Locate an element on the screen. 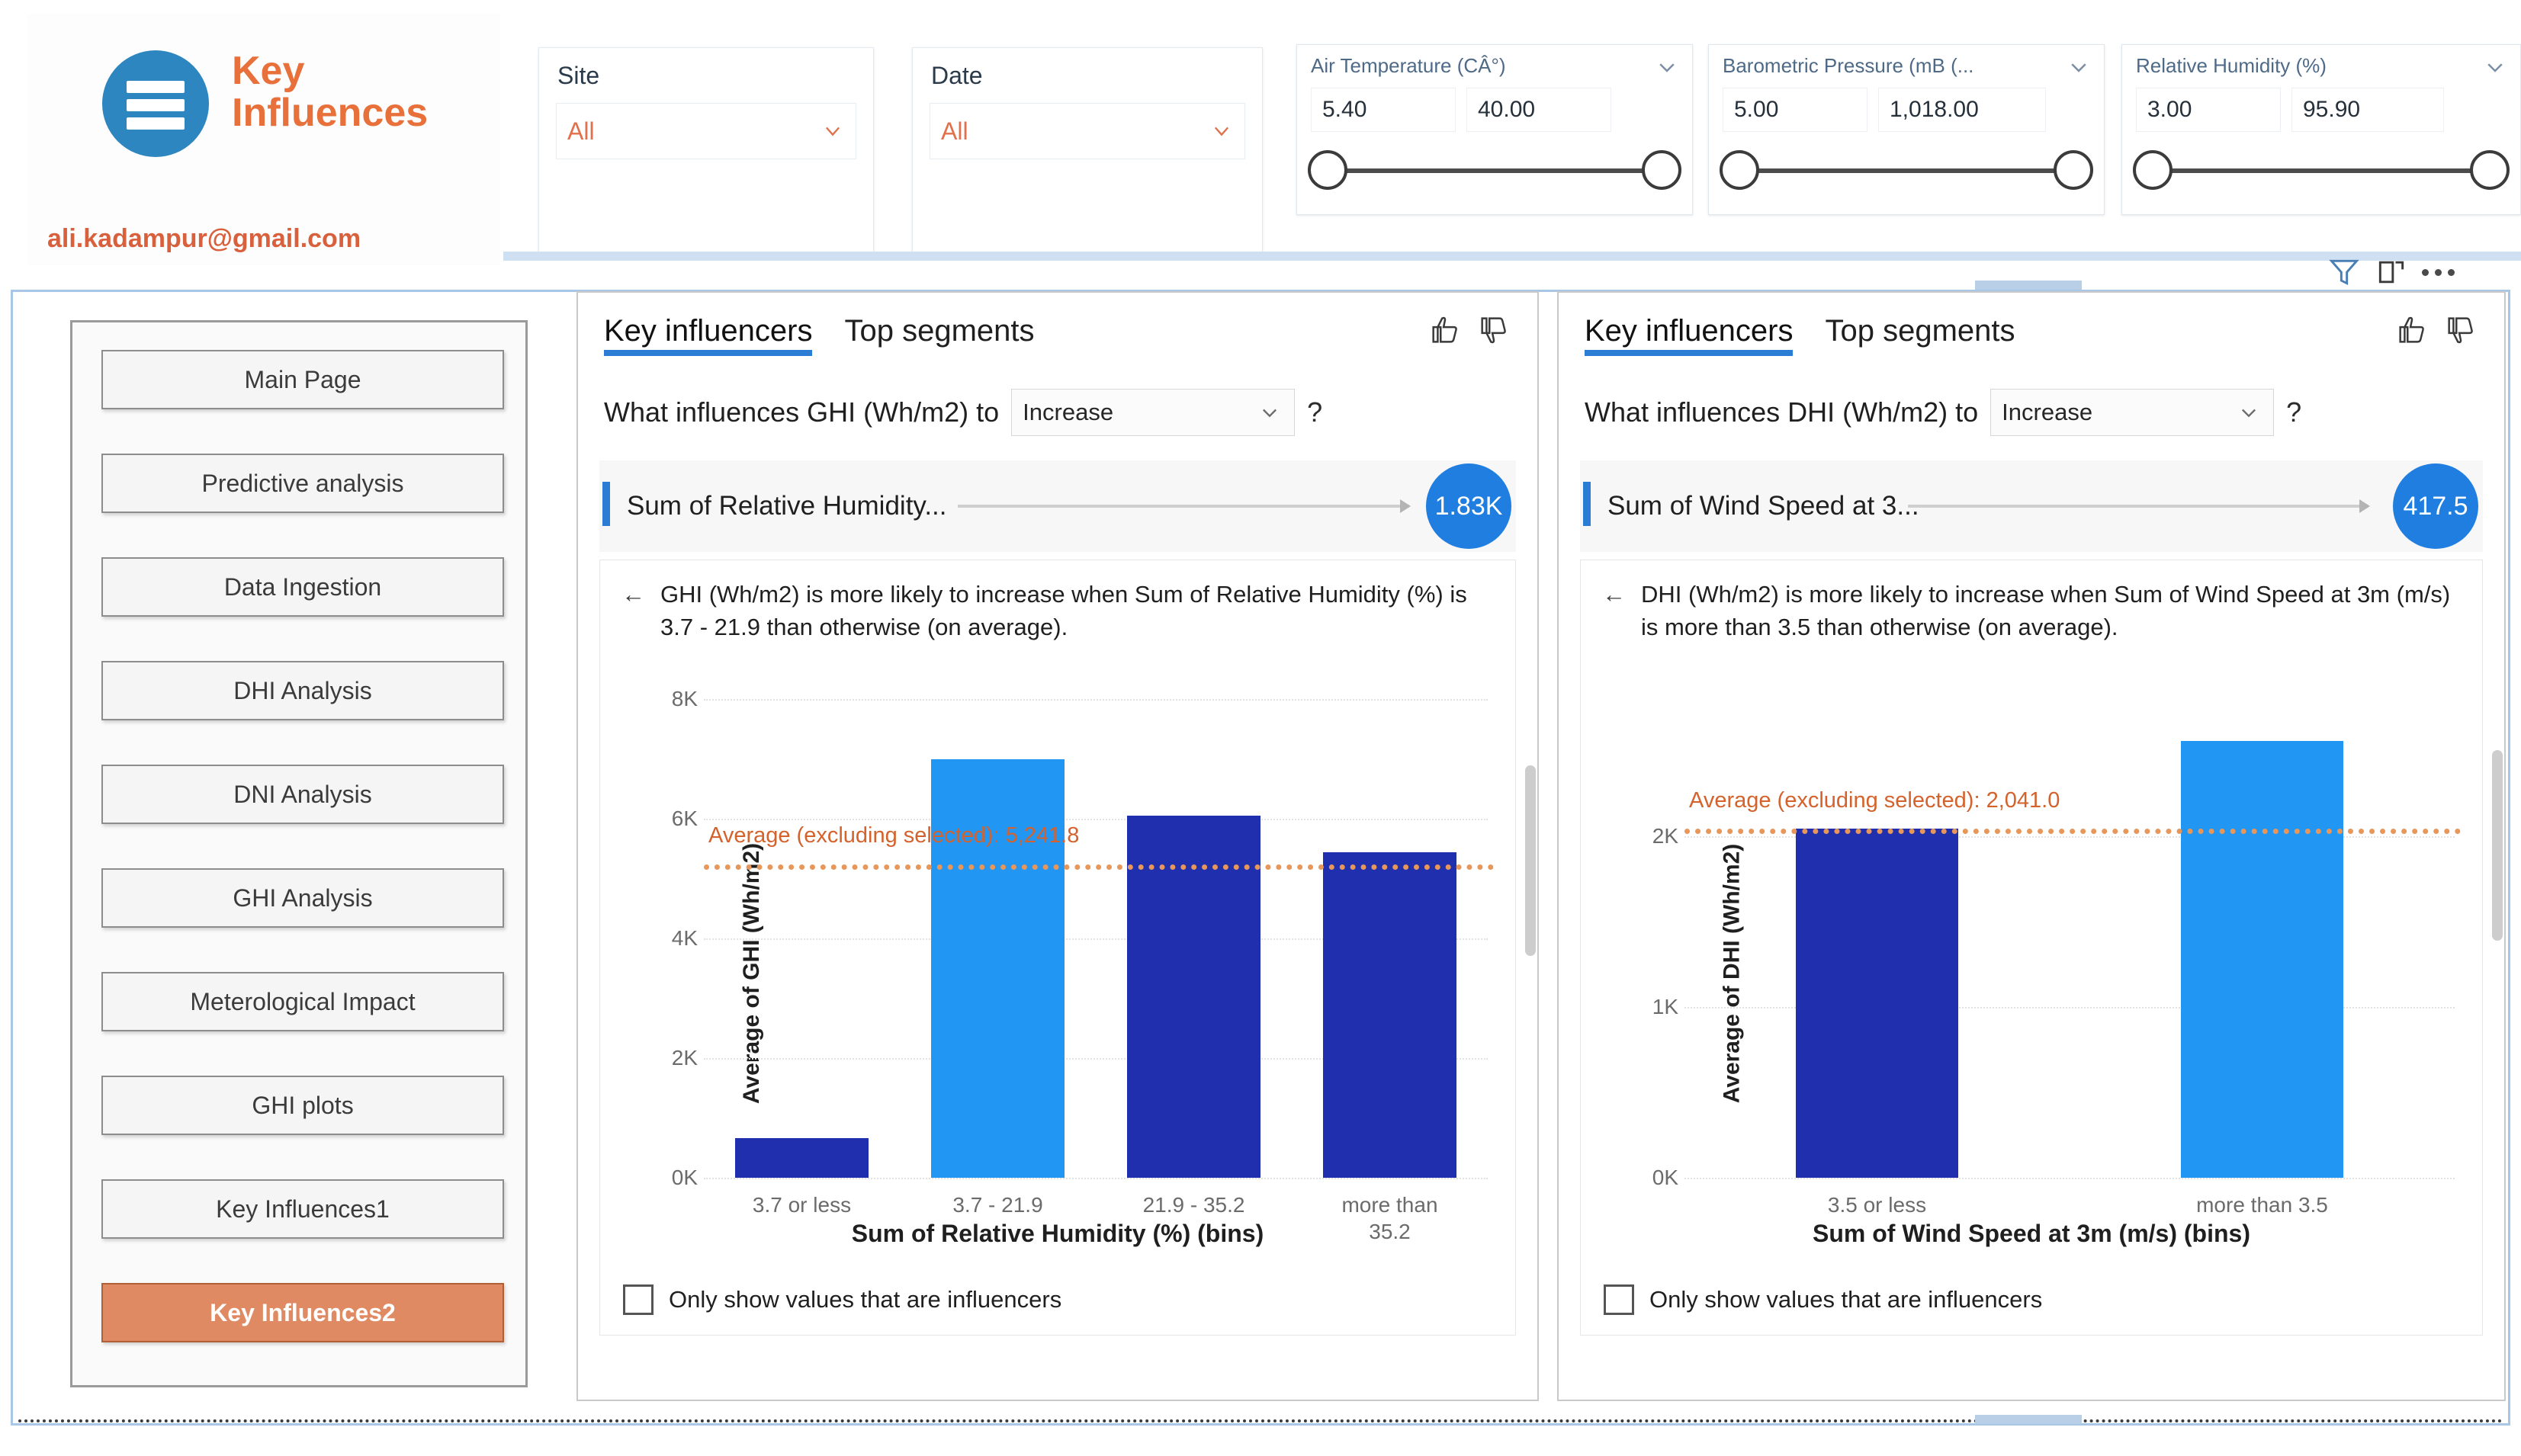 The height and width of the screenshot is (1456, 2521). ki-ghi-influencer-value-bubble: 1.83K is located at coordinates (1468, 506).